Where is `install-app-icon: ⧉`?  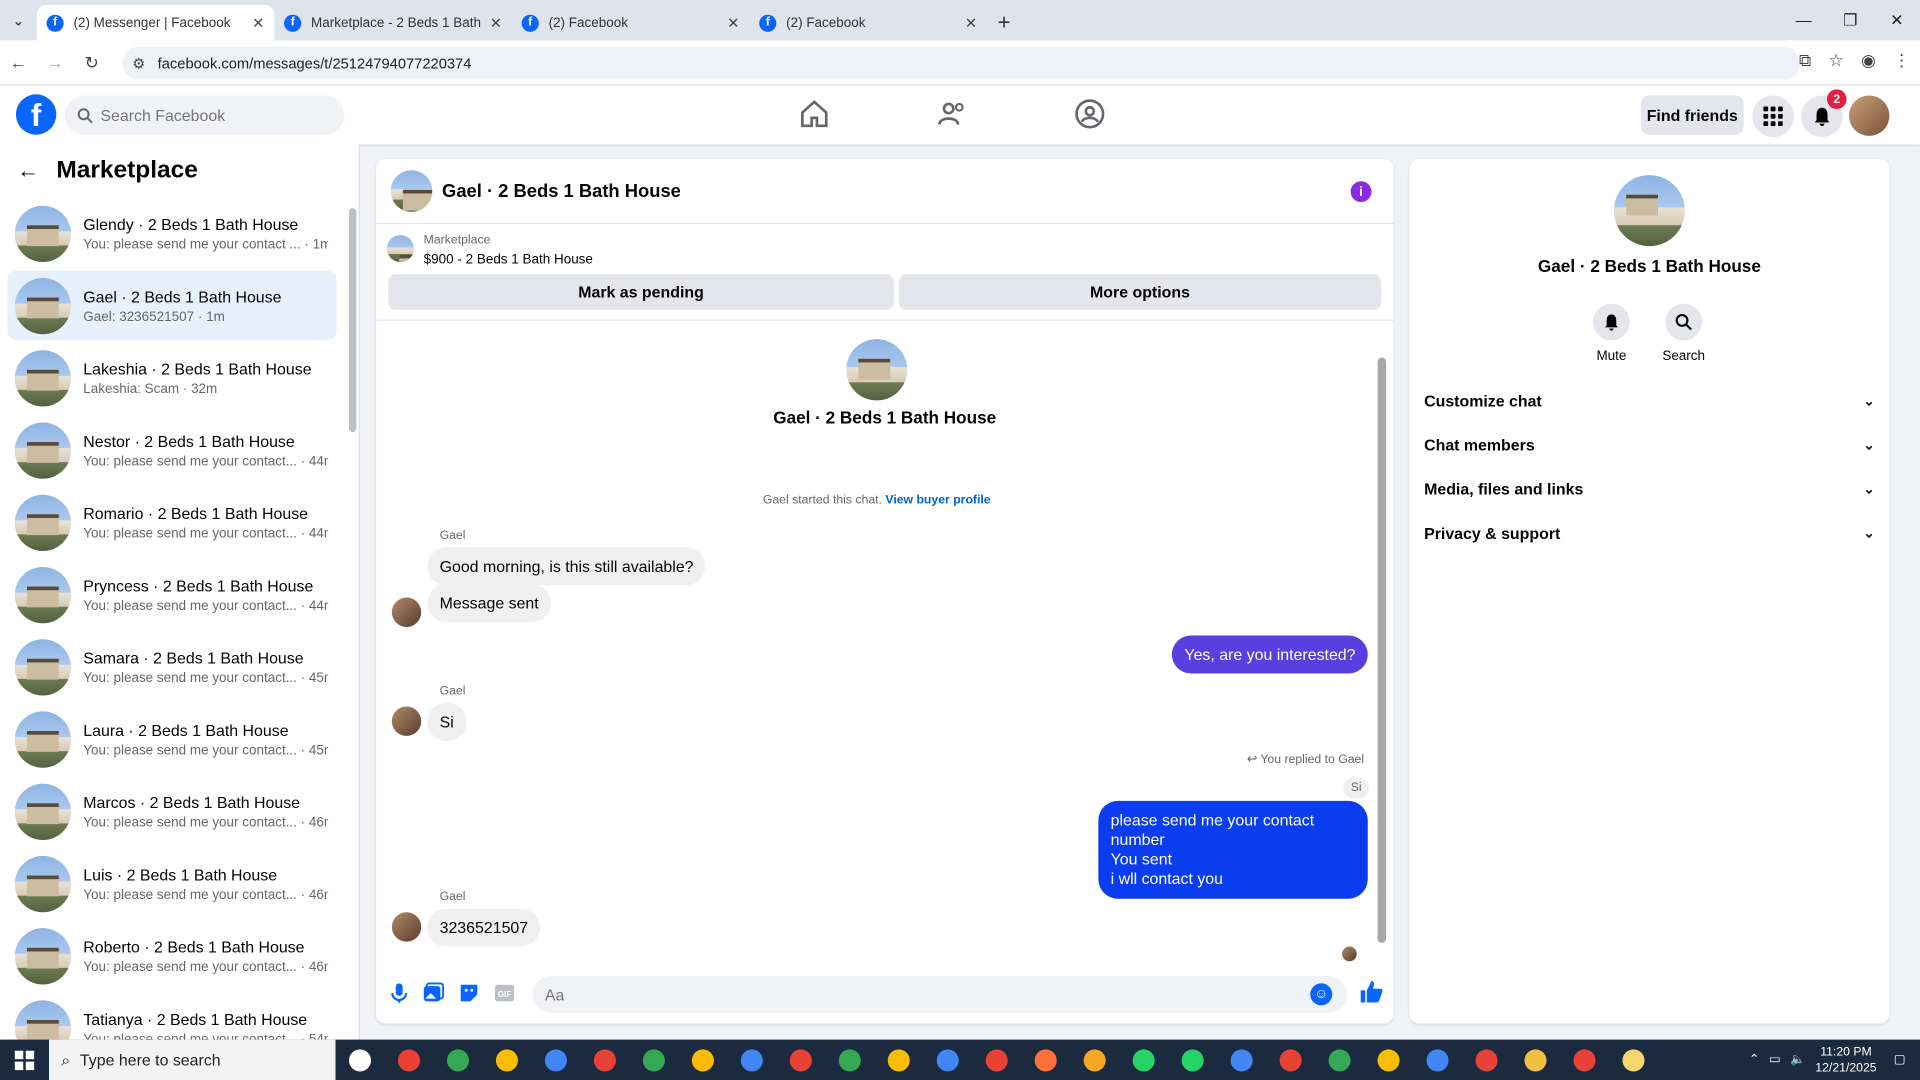 install-app-icon: ⧉ is located at coordinates (1805, 60).